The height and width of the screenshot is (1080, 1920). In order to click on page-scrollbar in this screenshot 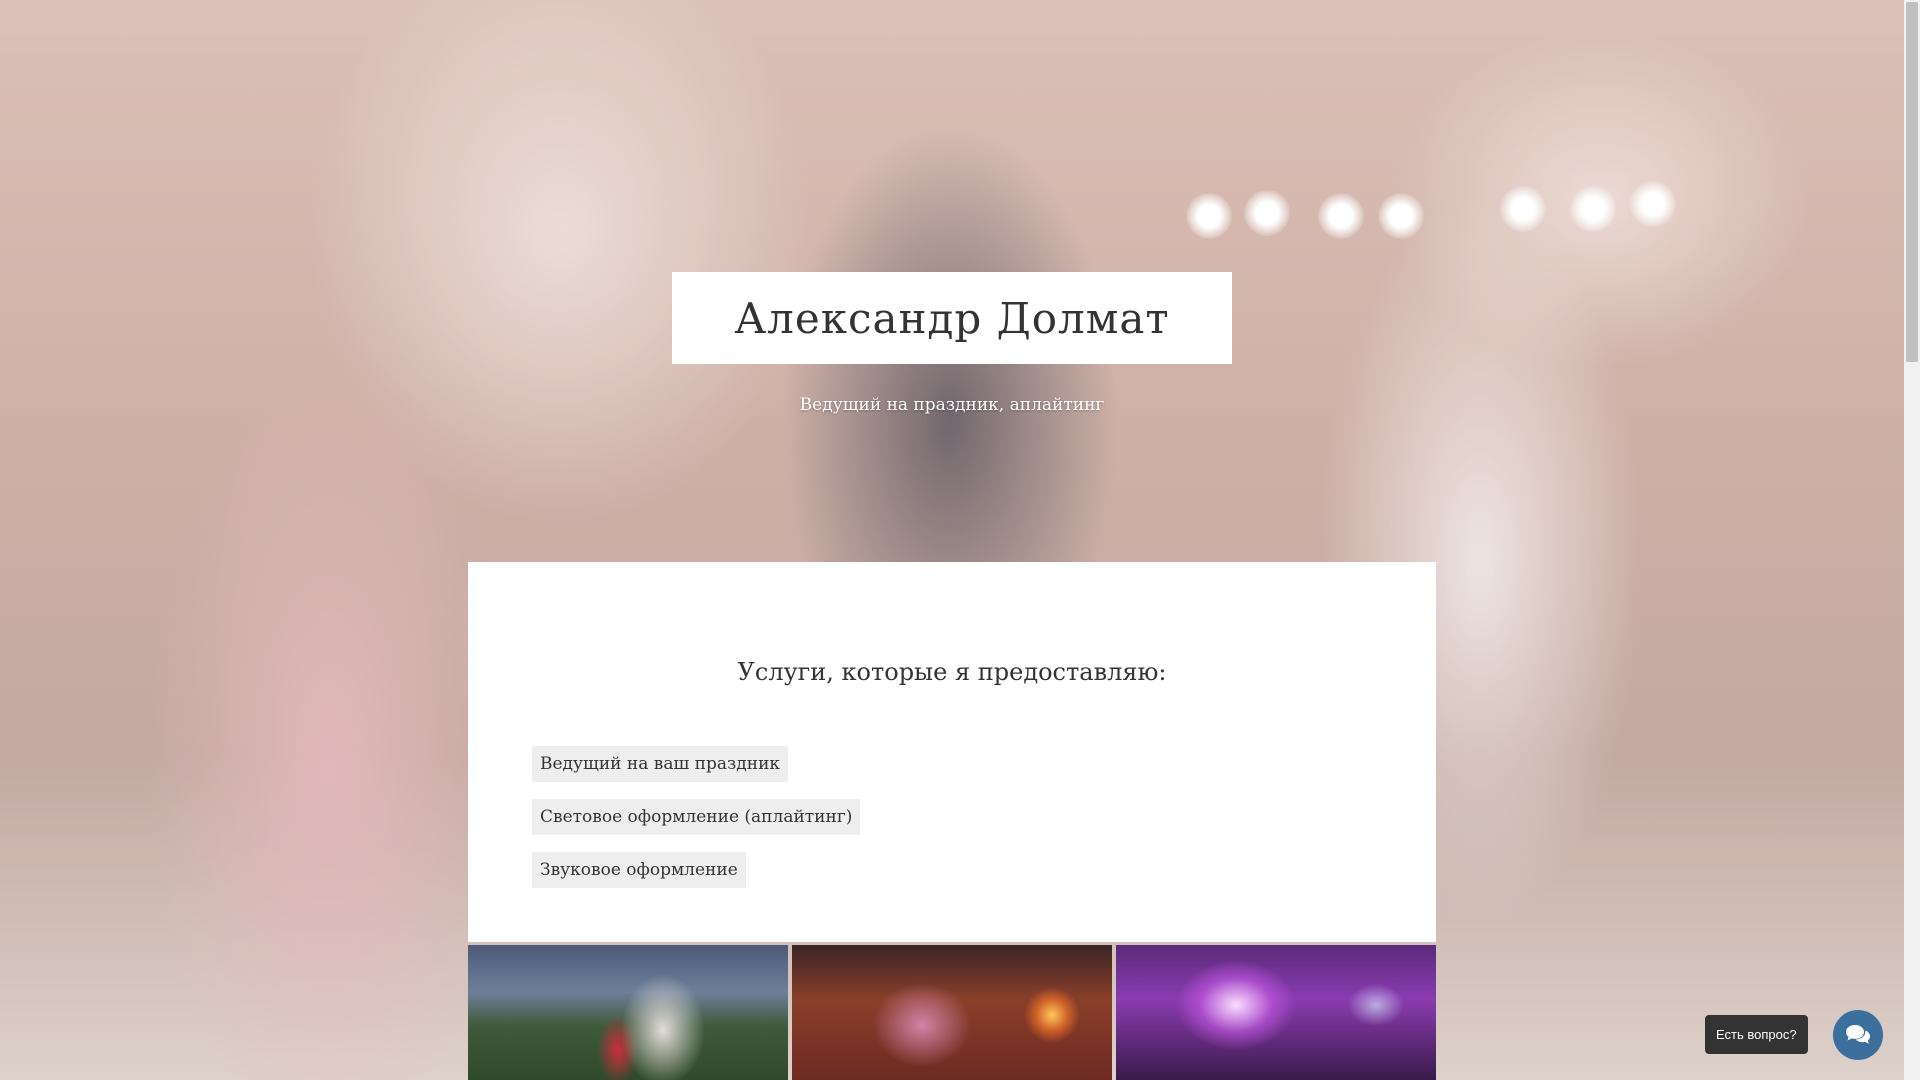, I will do `click(1912, 540)`.